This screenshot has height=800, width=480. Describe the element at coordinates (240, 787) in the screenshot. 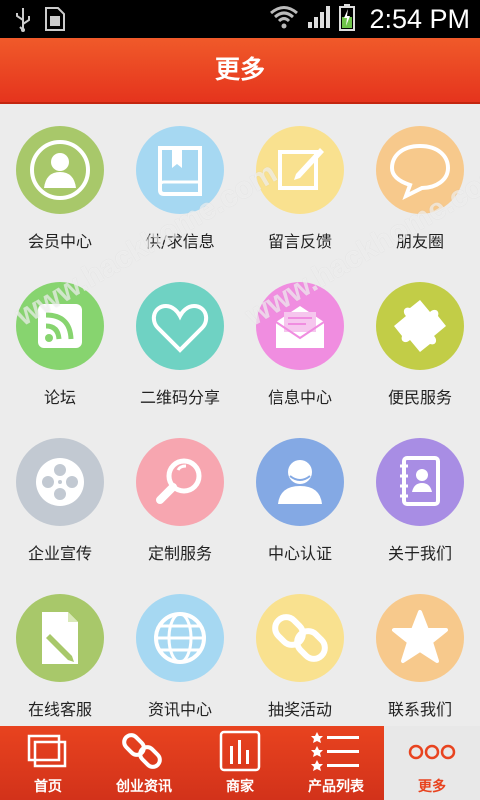

I see `nav-label: 商家` at that location.